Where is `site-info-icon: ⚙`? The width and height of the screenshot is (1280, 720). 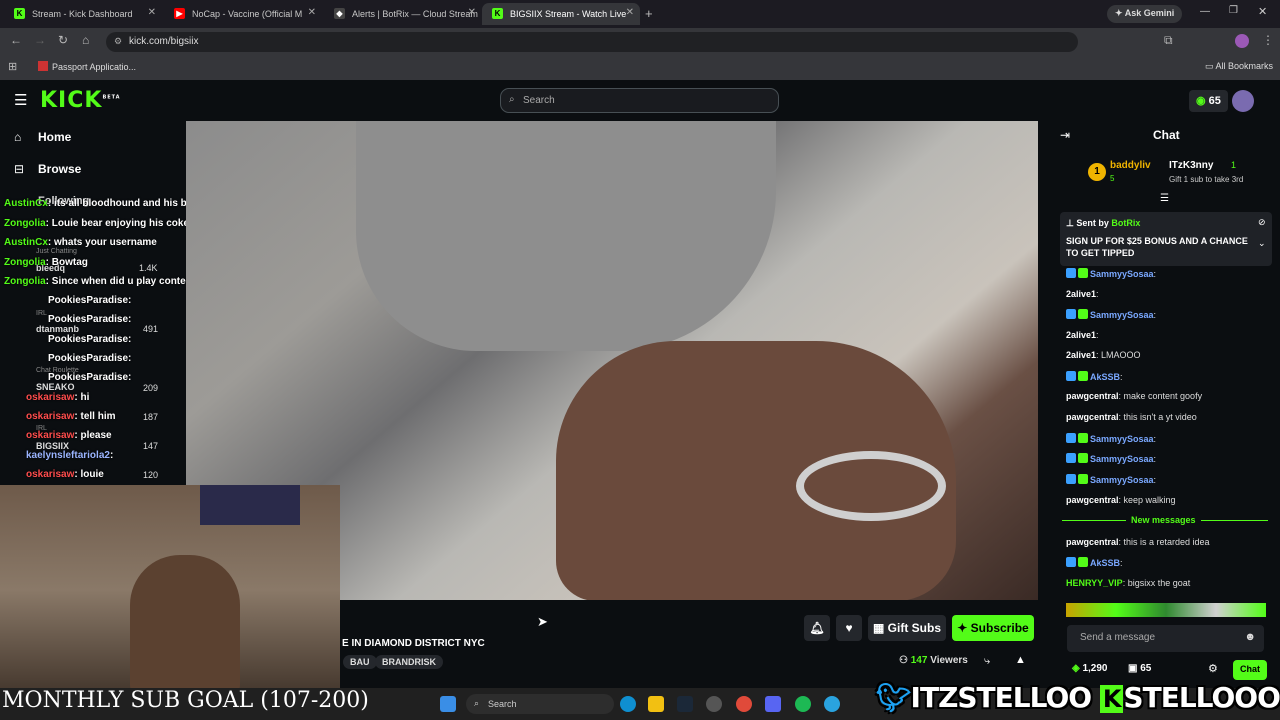 site-info-icon: ⚙ is located at coordinates (118, 41).